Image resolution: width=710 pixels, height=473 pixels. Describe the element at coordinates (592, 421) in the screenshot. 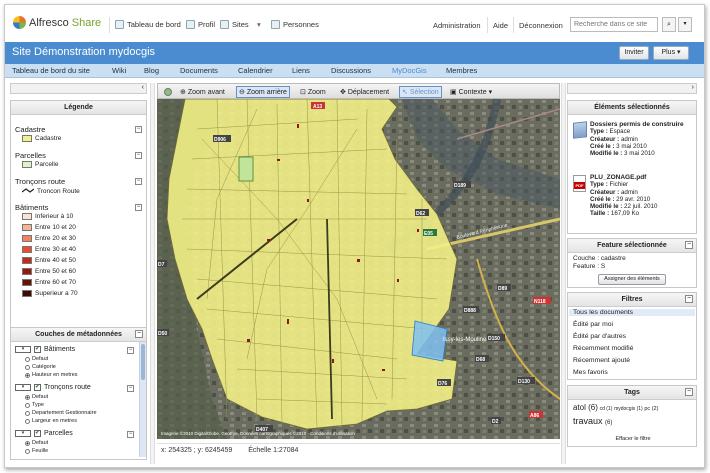

I see `tag-link: travaux (6)` at that location.